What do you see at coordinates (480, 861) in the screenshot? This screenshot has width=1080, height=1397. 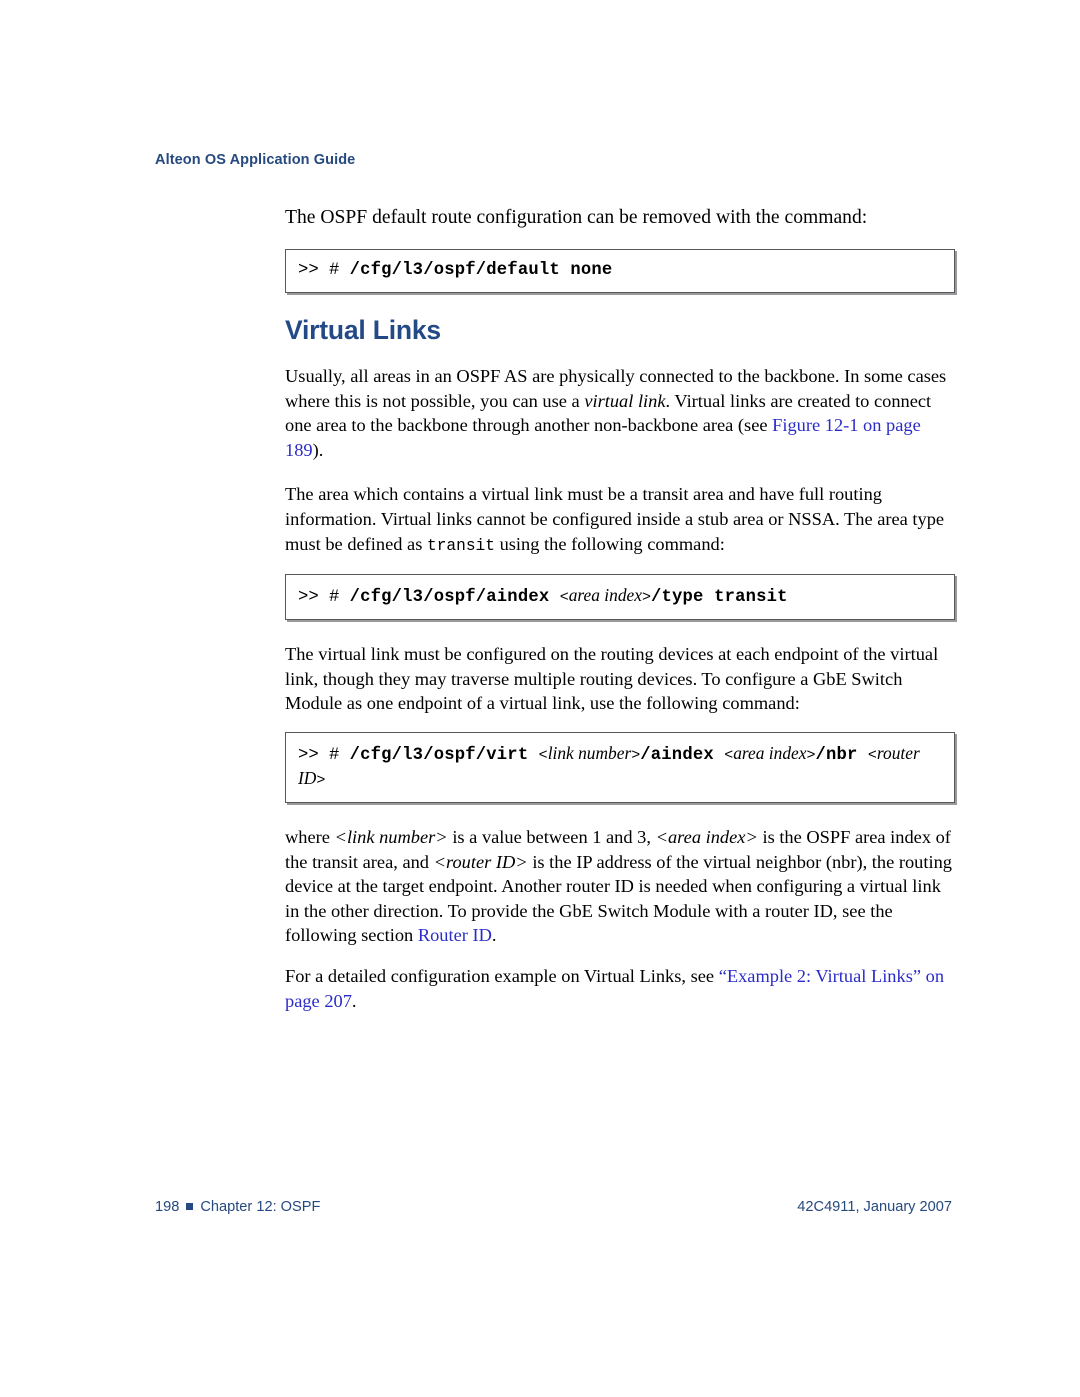 I see `p4-var-router-id: <router ID>` at bounding box center [480, 861].